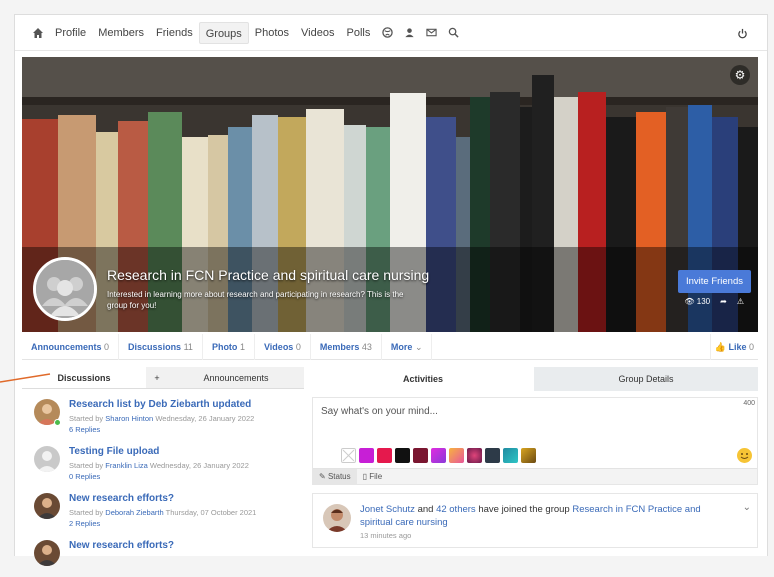  What do you see at coordinates (317, 33) in the screenshot?
I see `nav-videos: Videos` at bounding box center [317, 33].